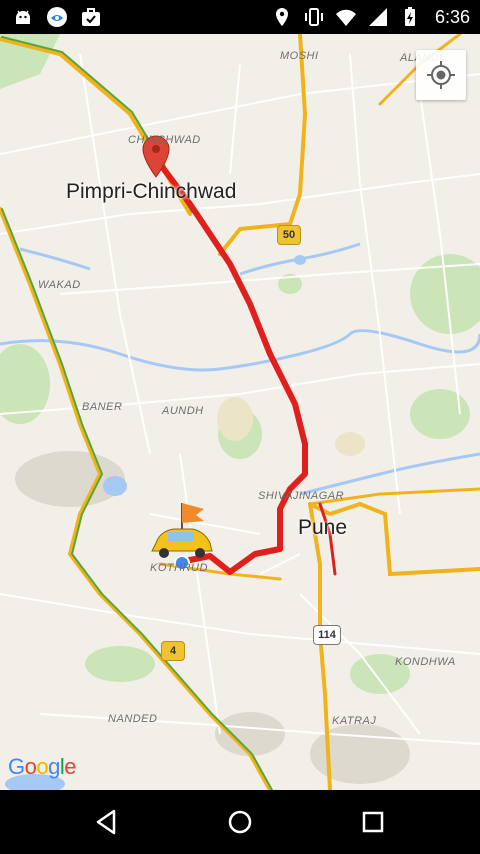 This screenshot has height=854, width=480. What do you see at coordinates (327, 635) in the screenshot?
I see `highway-shield-114: 114` at bounding box center [327, 635].